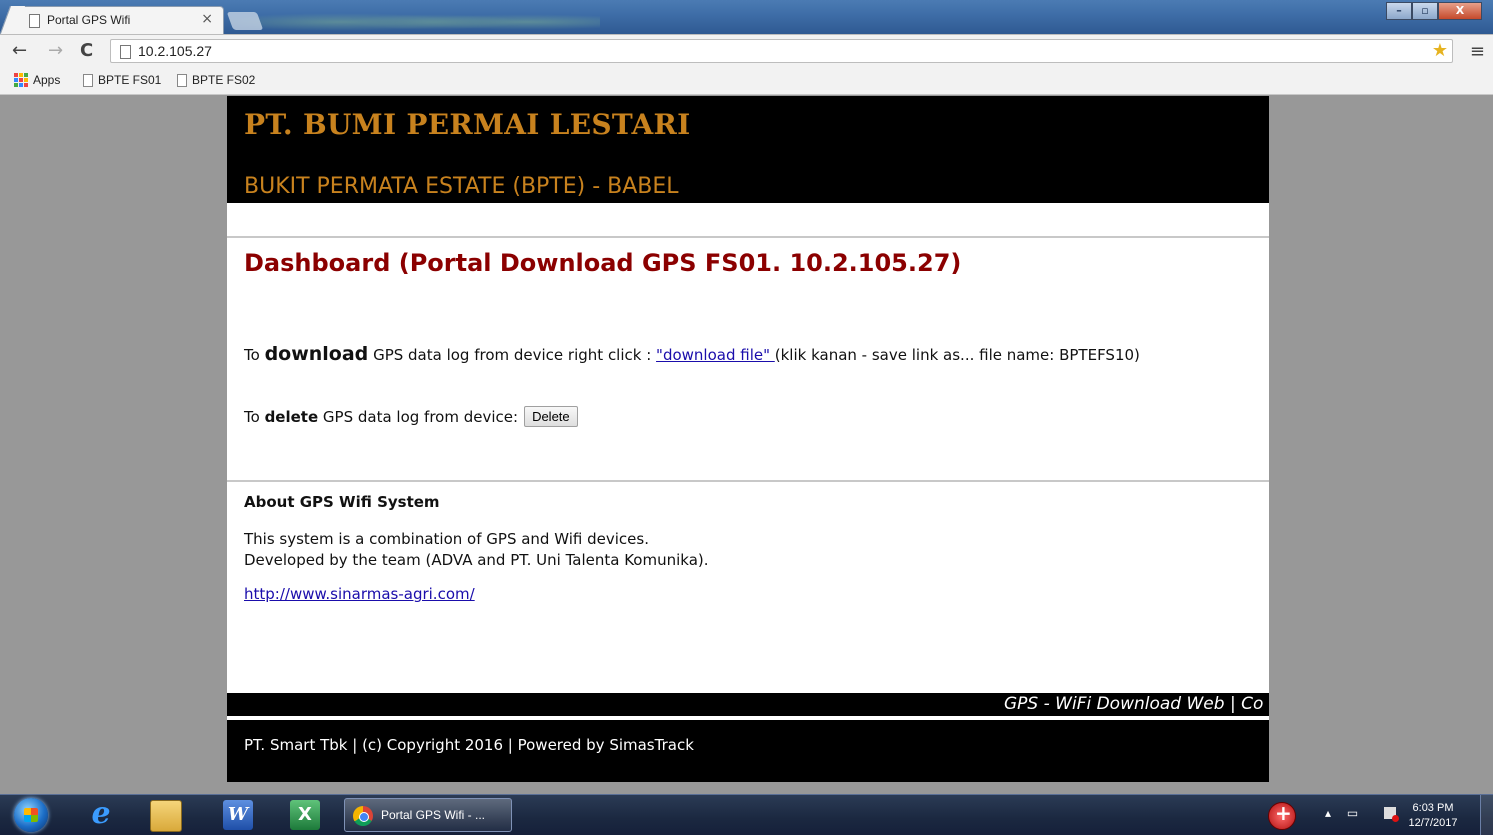  Describe the element at coordinates (1399, 11) in the screenshot. I see `minimize-button: –` at that location.